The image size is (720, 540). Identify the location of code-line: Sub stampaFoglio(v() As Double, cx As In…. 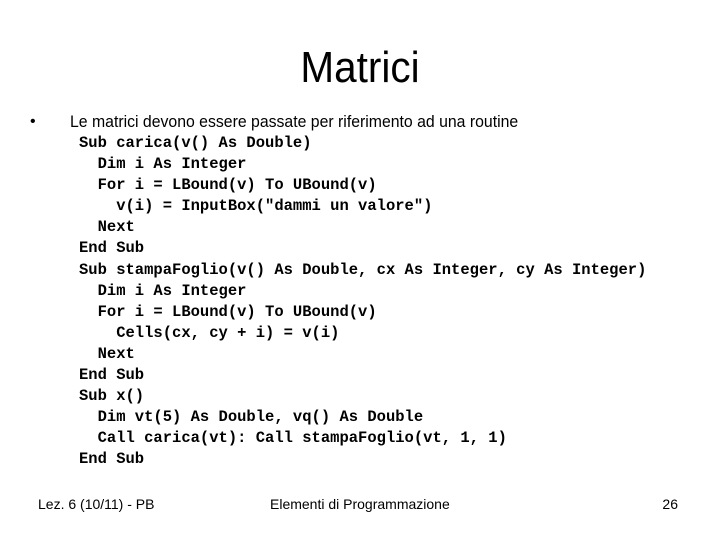
(363, 269).